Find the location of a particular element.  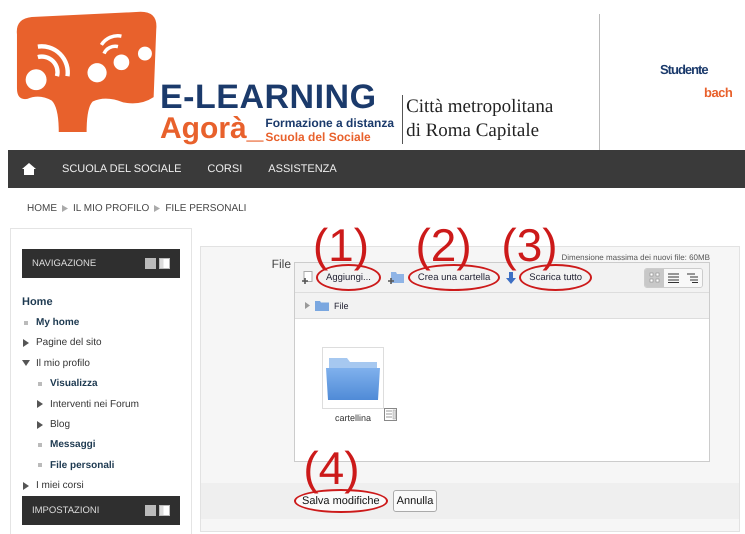

breadcrumb-link: IL MIO PROFILO is located at coordinates (111, 208).